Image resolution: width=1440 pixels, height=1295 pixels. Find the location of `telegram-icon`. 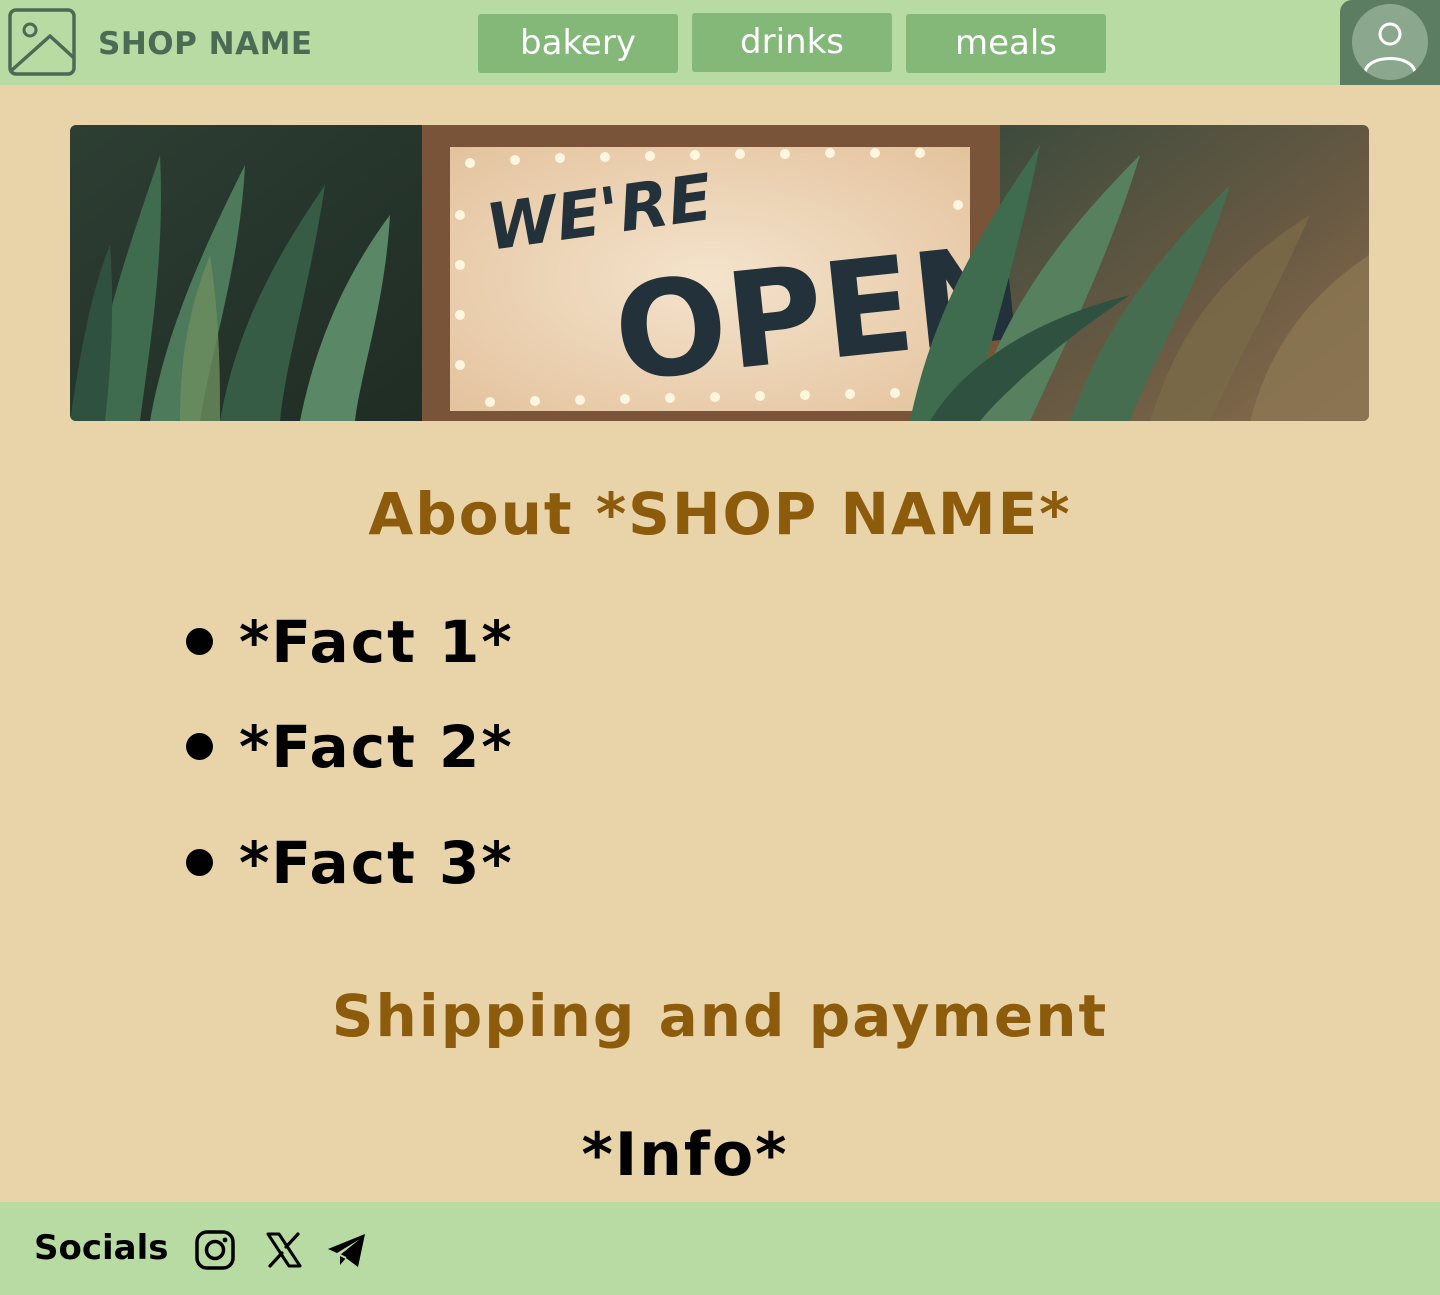

telegram-icon is located at coordinates (346, 1250).